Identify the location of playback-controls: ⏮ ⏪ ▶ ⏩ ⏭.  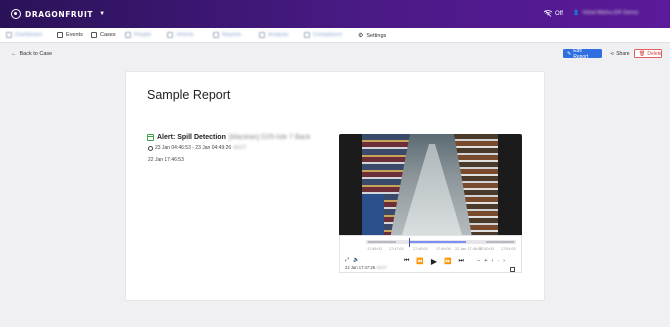
(434, 261).